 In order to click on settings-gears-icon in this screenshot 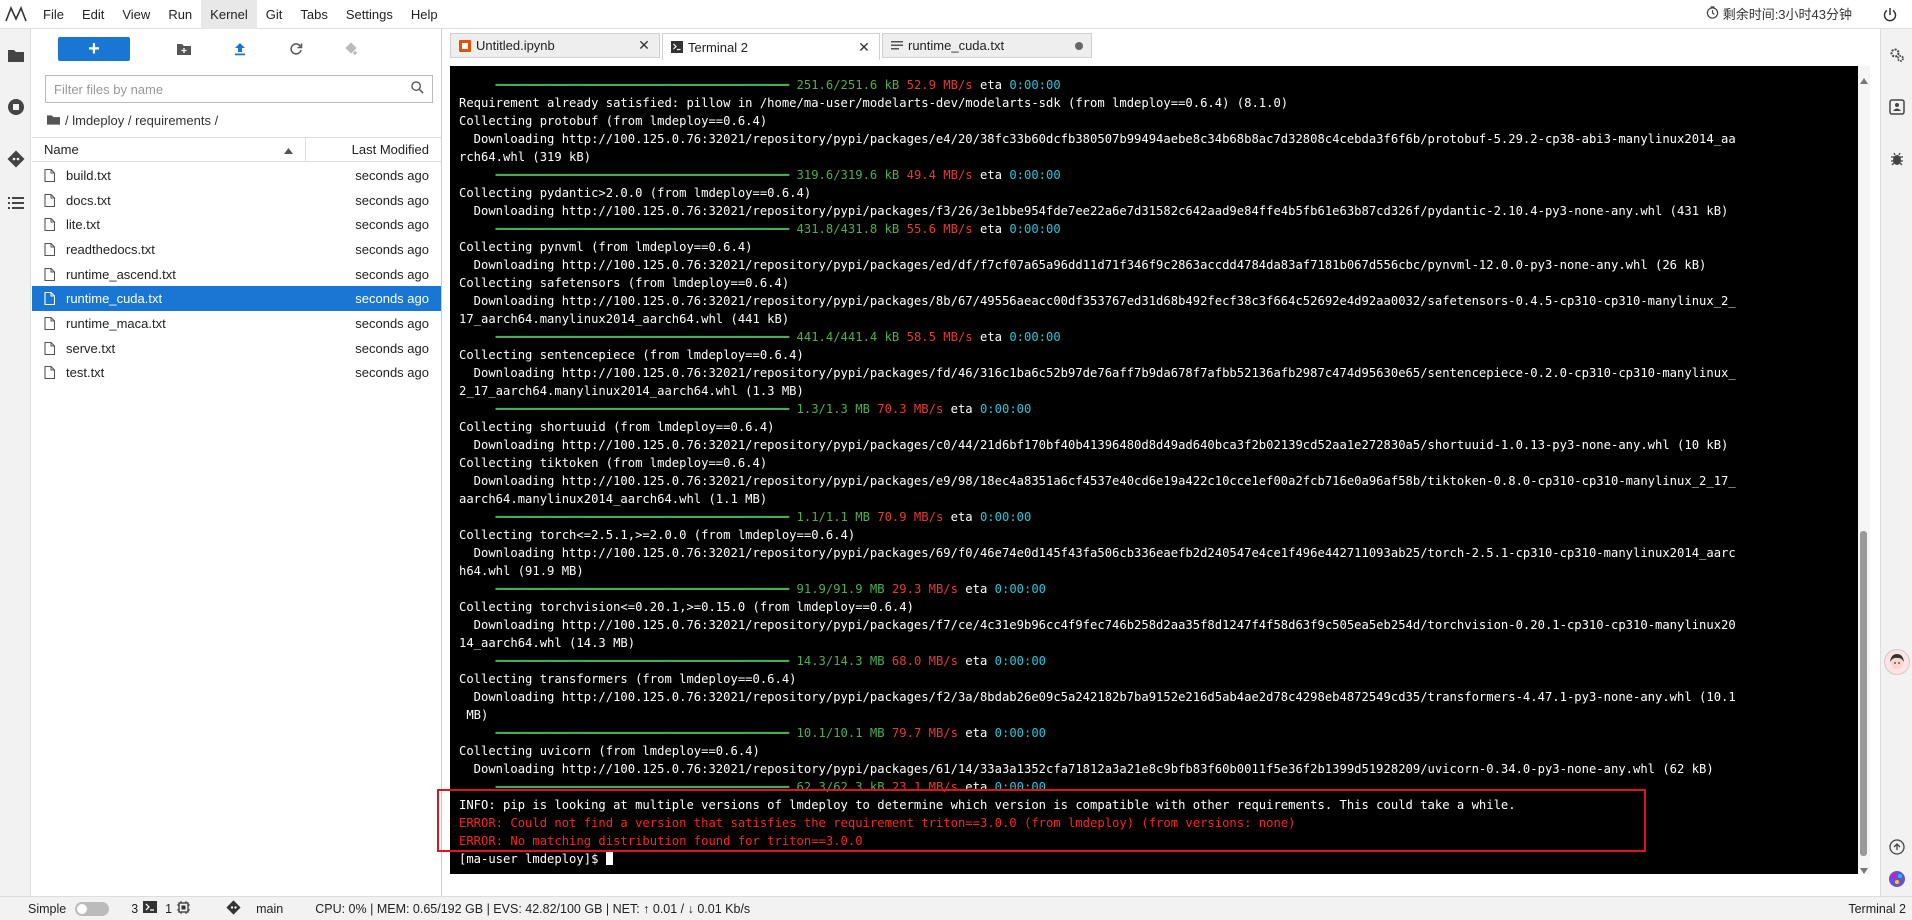, I will do `click(1896, 55)`.